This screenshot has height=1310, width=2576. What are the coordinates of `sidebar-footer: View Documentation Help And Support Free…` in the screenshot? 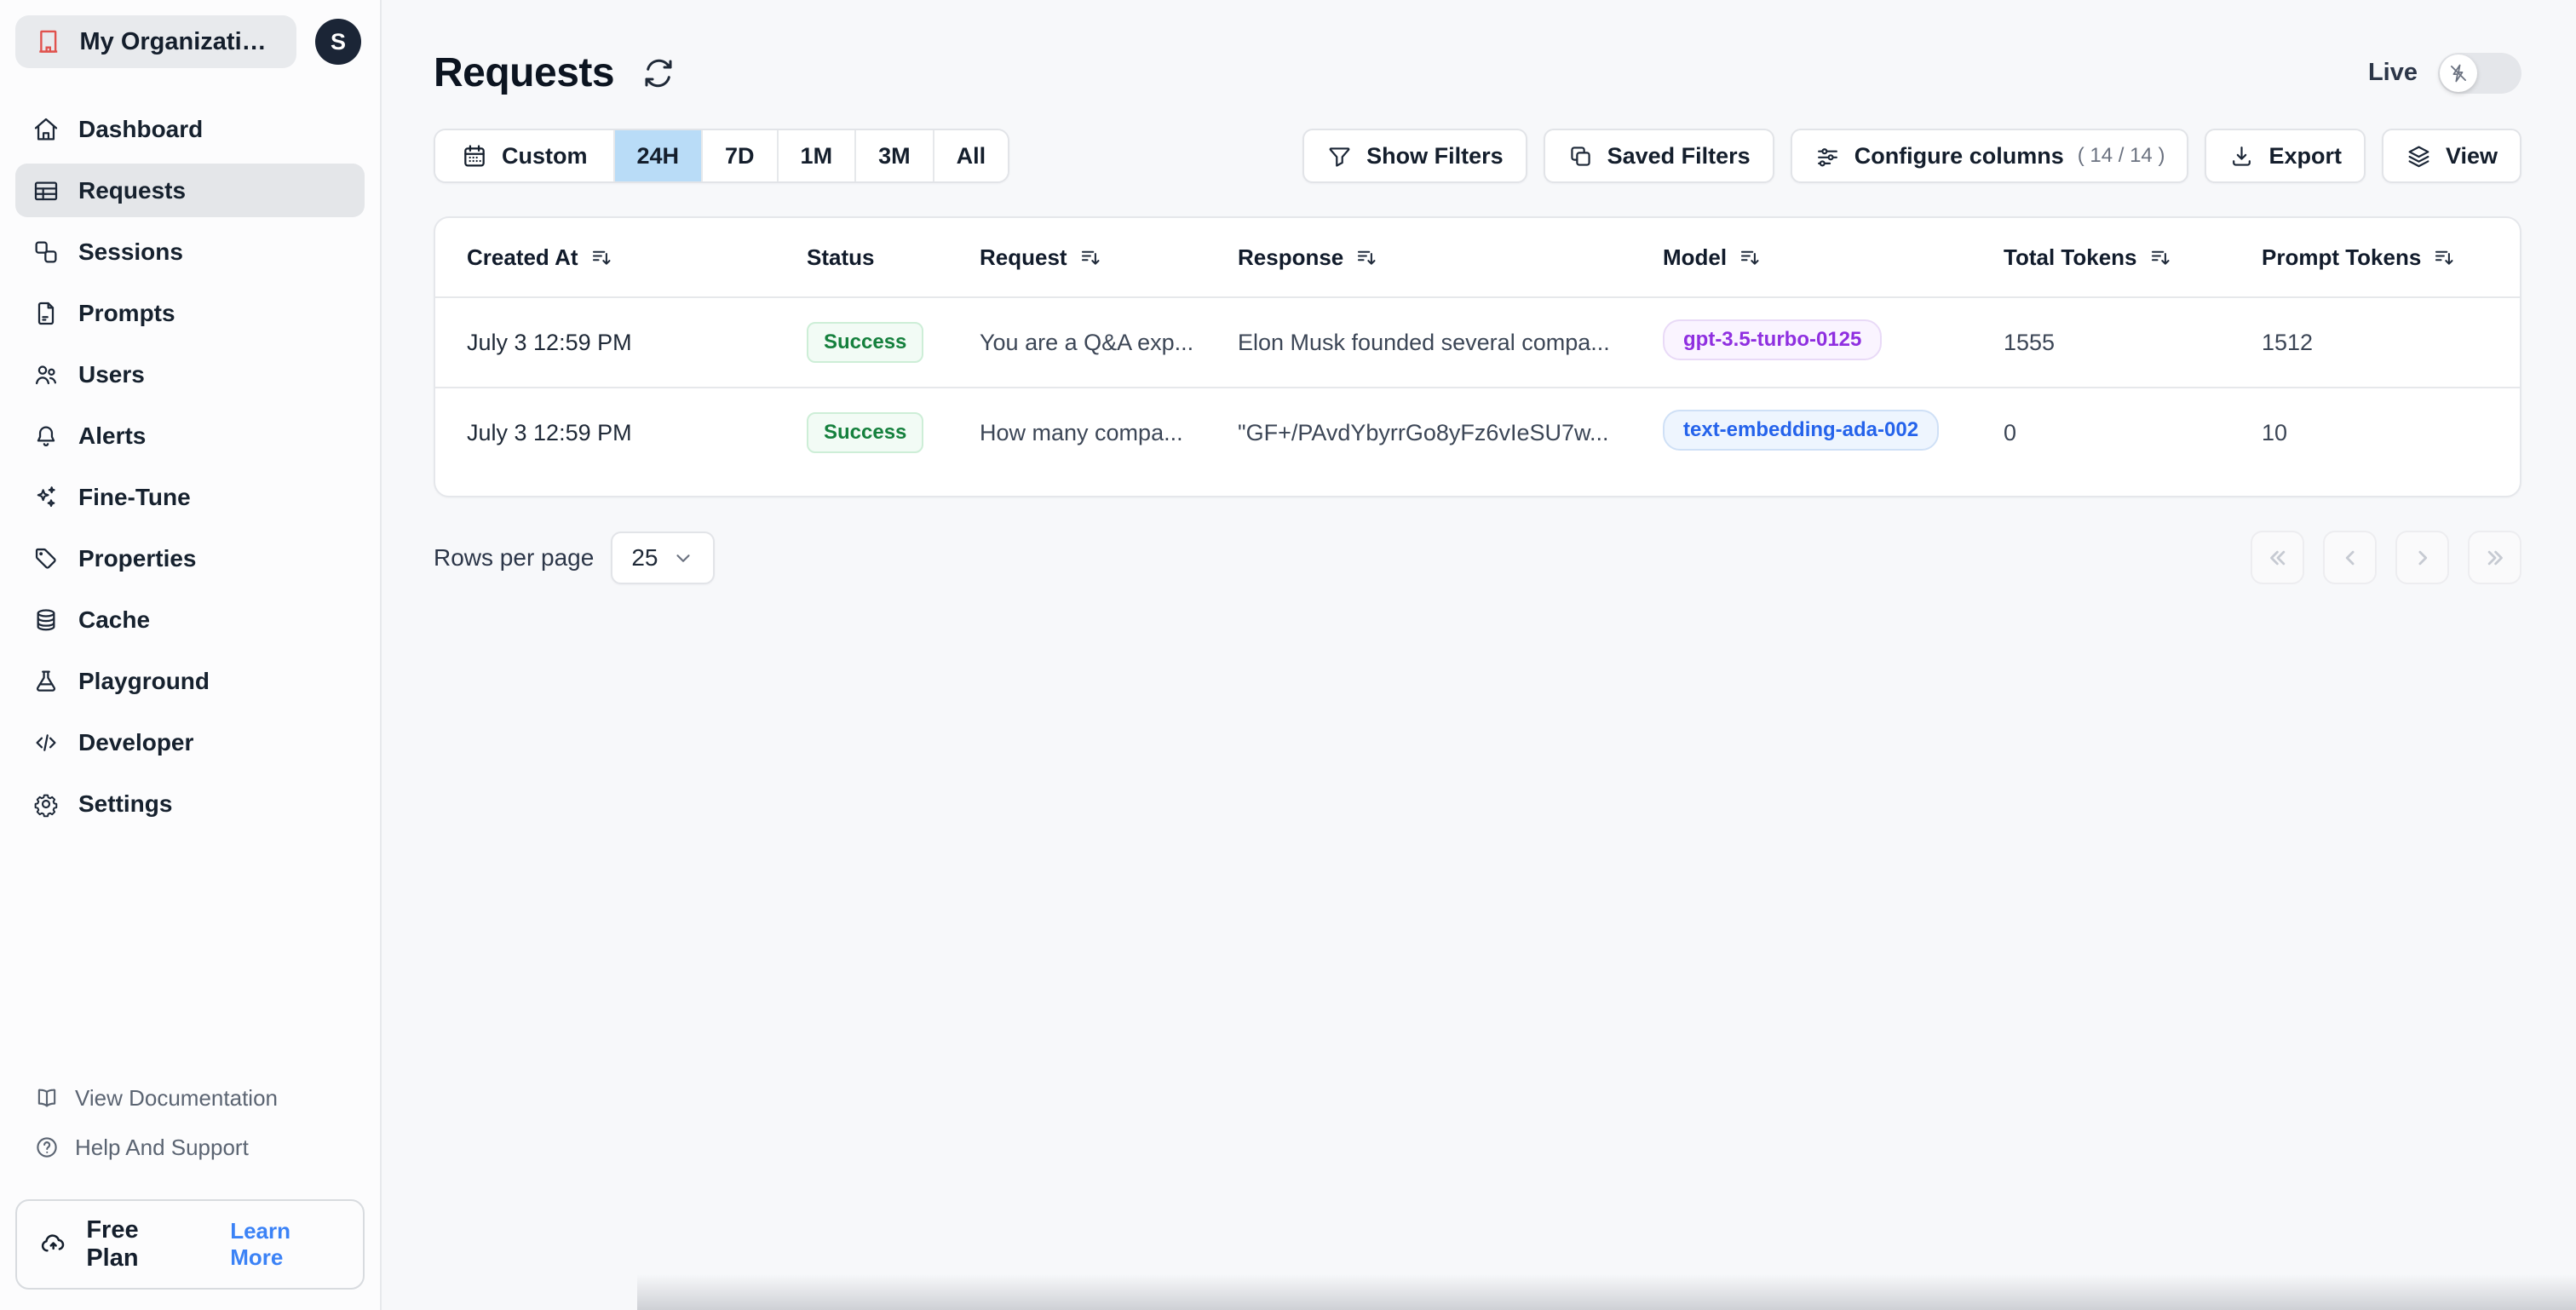 It's located at (190, 1181).